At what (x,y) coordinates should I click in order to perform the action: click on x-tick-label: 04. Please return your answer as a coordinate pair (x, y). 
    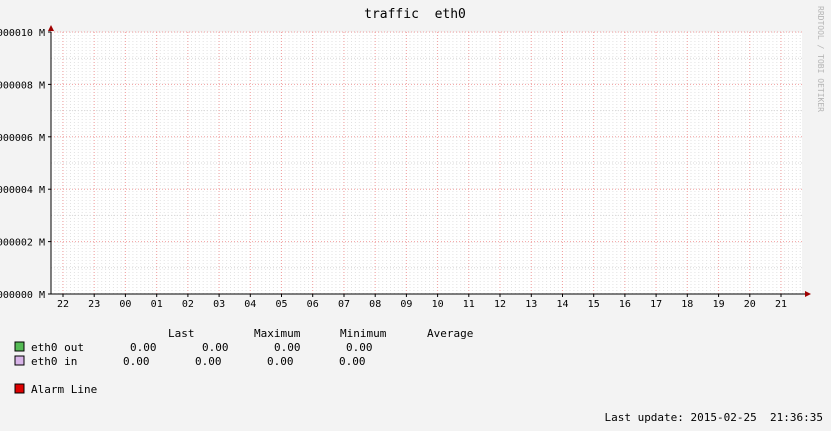
    Looking at the image, I should click on (250, 304).